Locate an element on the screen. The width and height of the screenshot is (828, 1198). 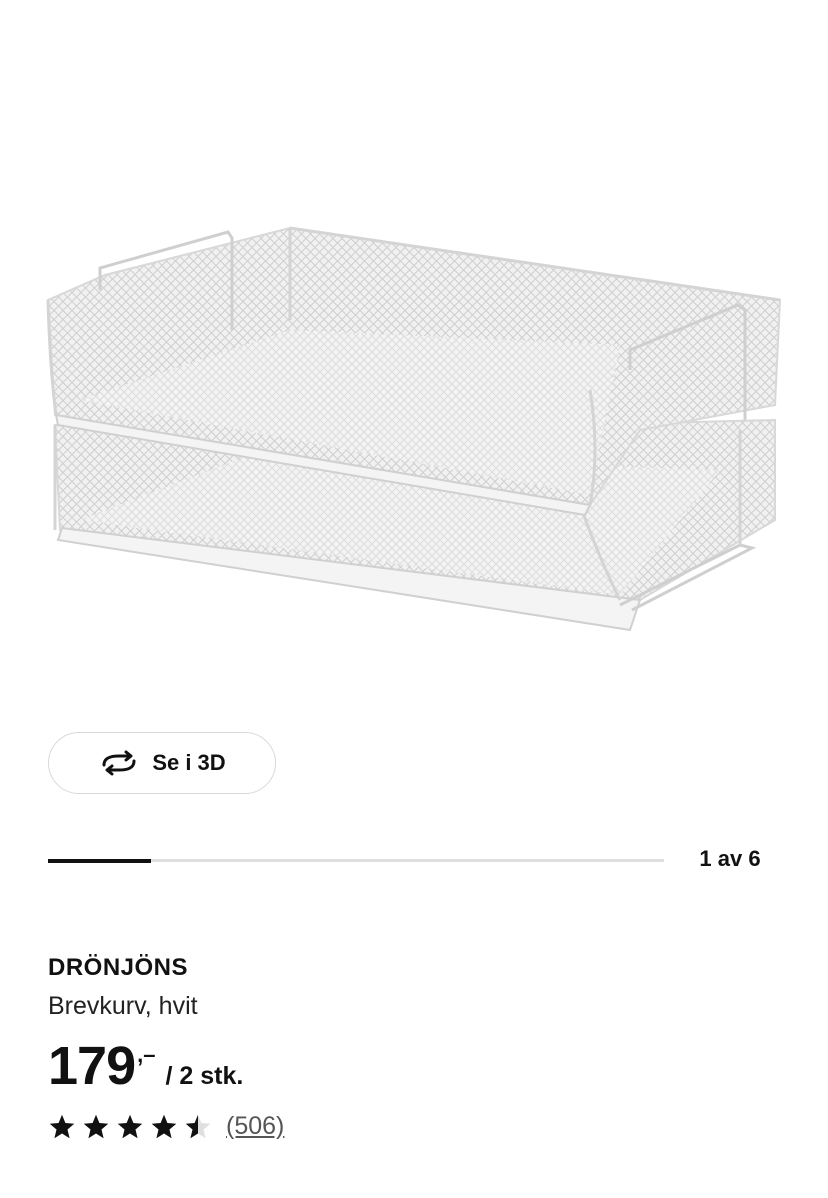
price-integer: 179 is located at coordinates (92, 1066).